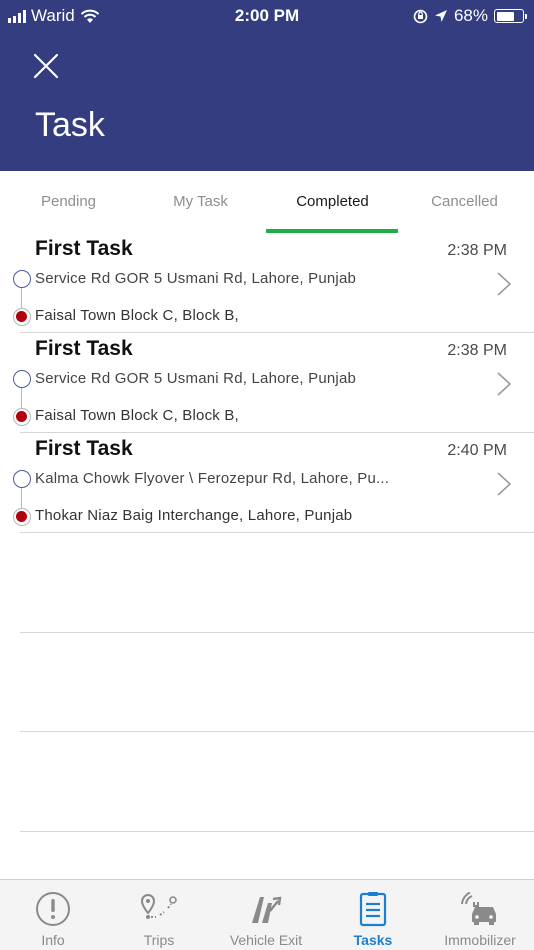  I want to click on nav-vehicle-exit-label: Vehicle Exit, so click(266, 940).